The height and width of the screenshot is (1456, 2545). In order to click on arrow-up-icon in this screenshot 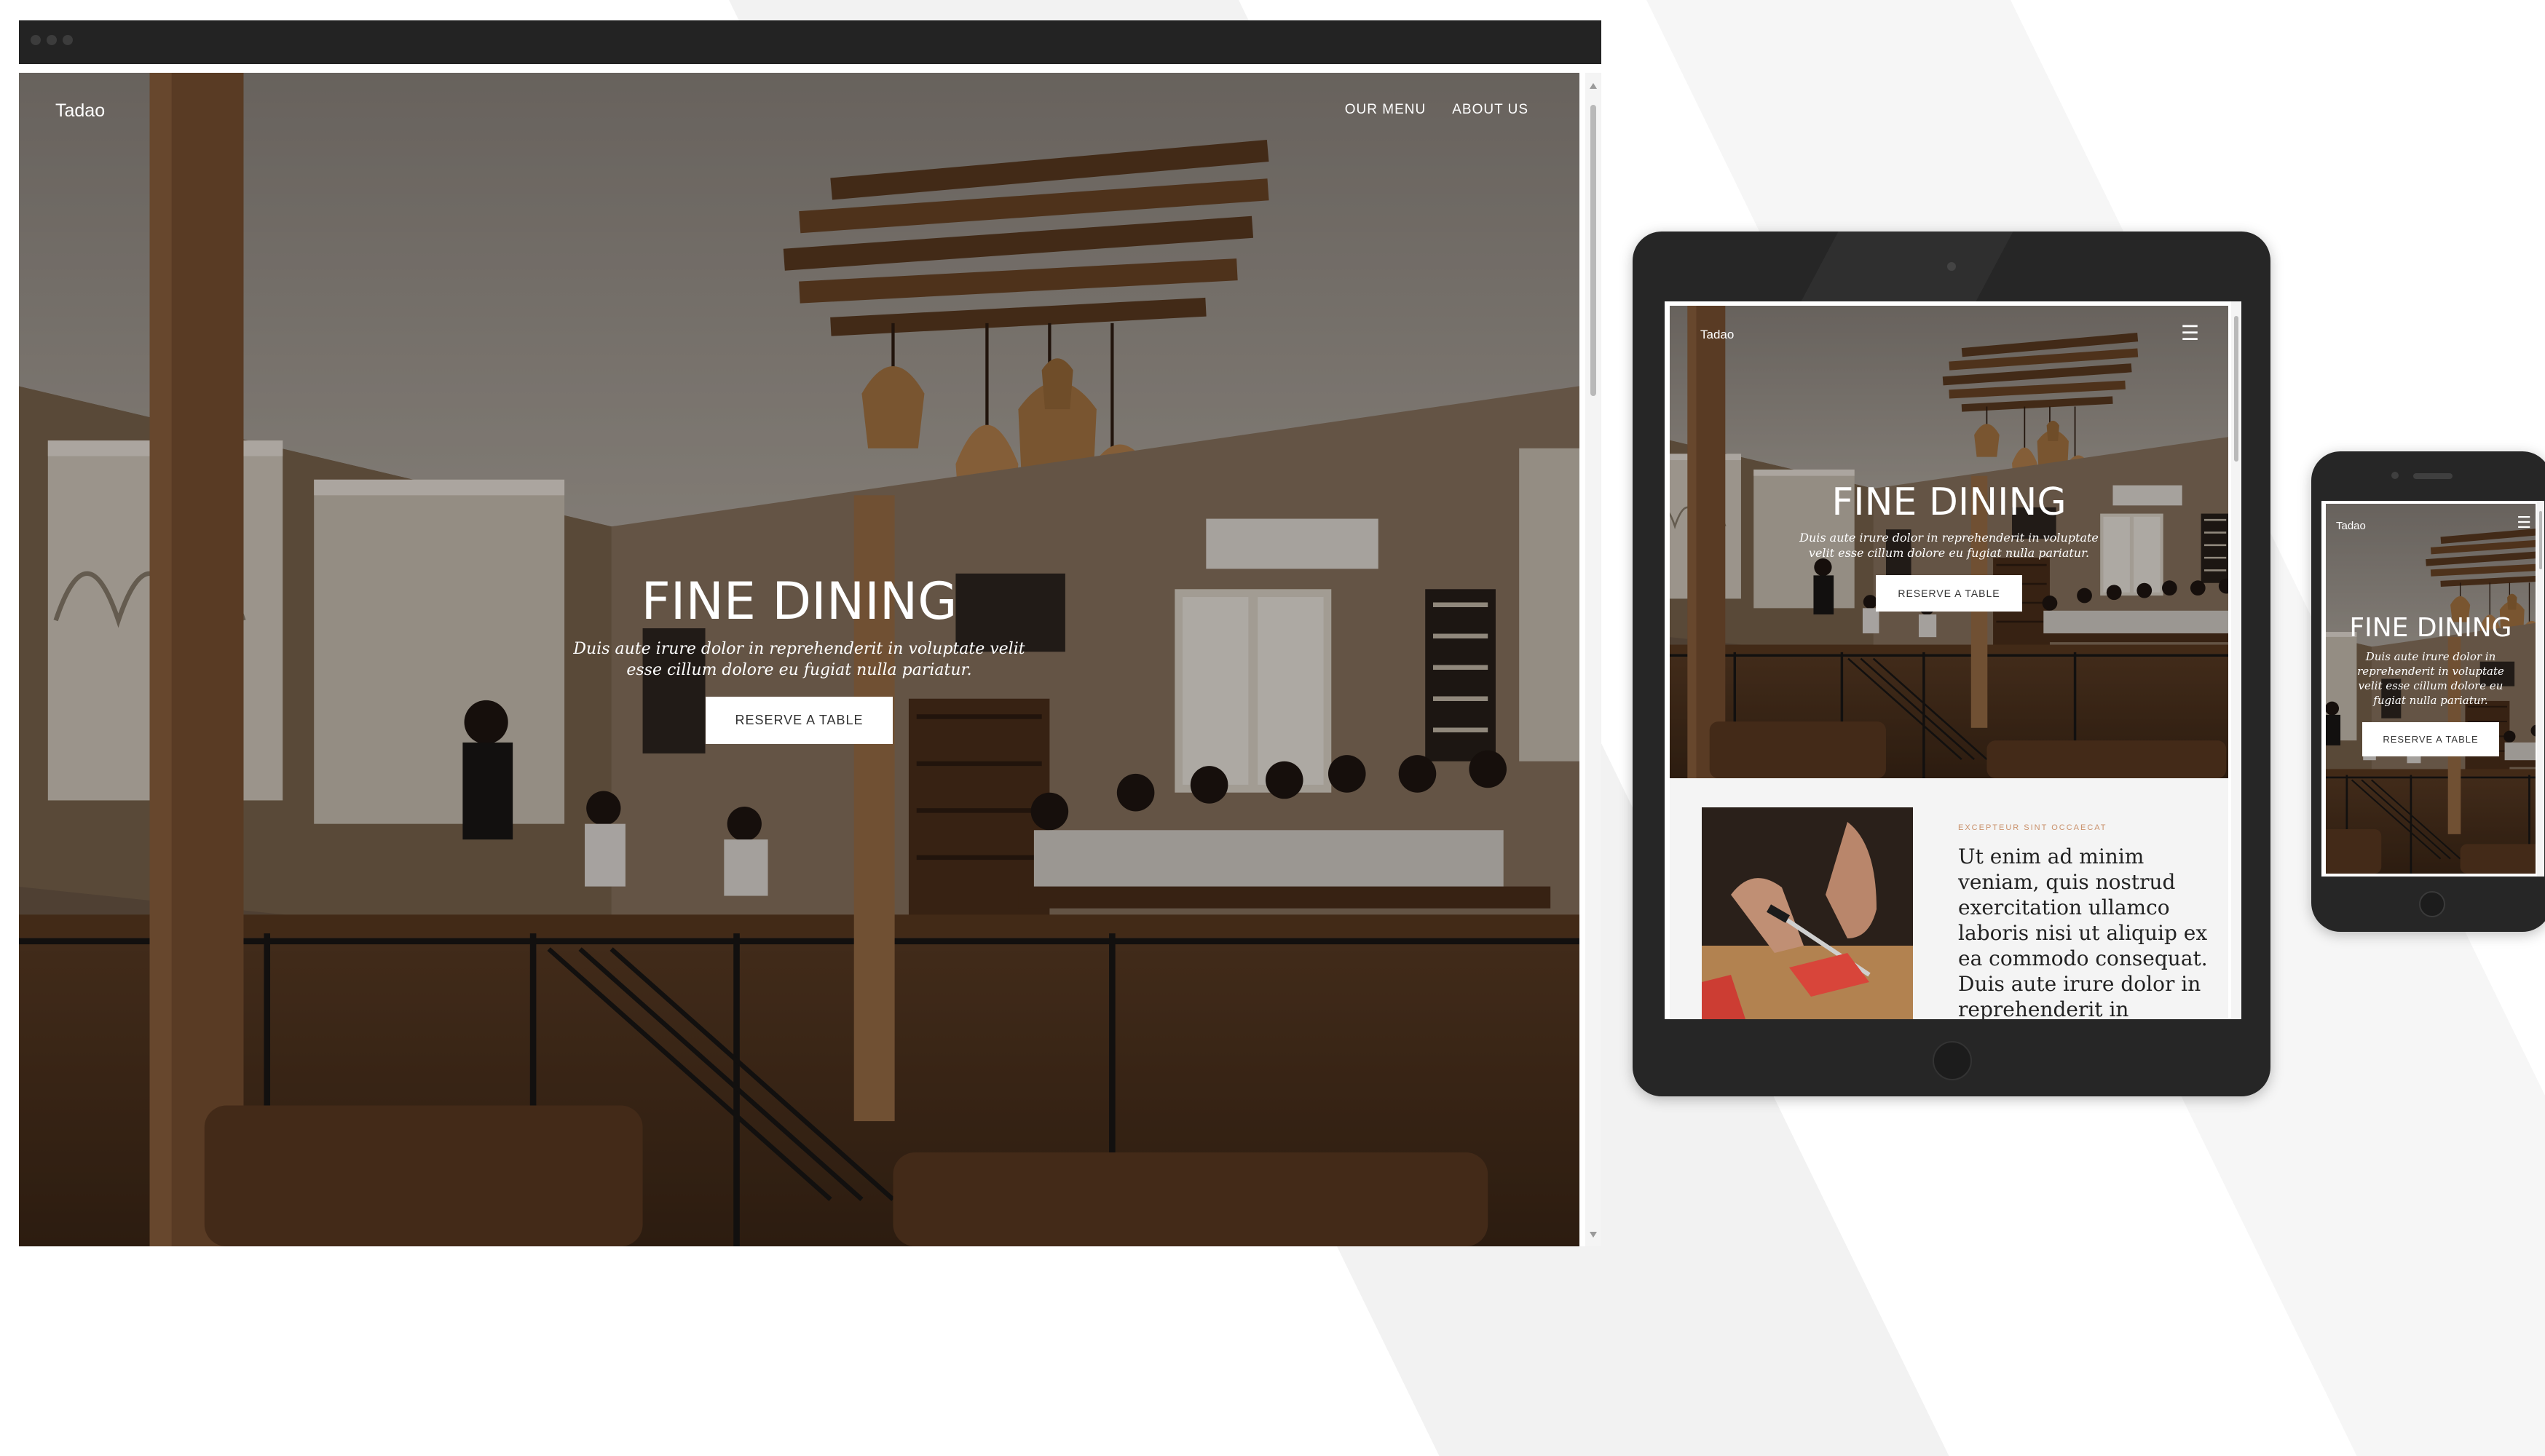, I will do `click(1594, 86)`.